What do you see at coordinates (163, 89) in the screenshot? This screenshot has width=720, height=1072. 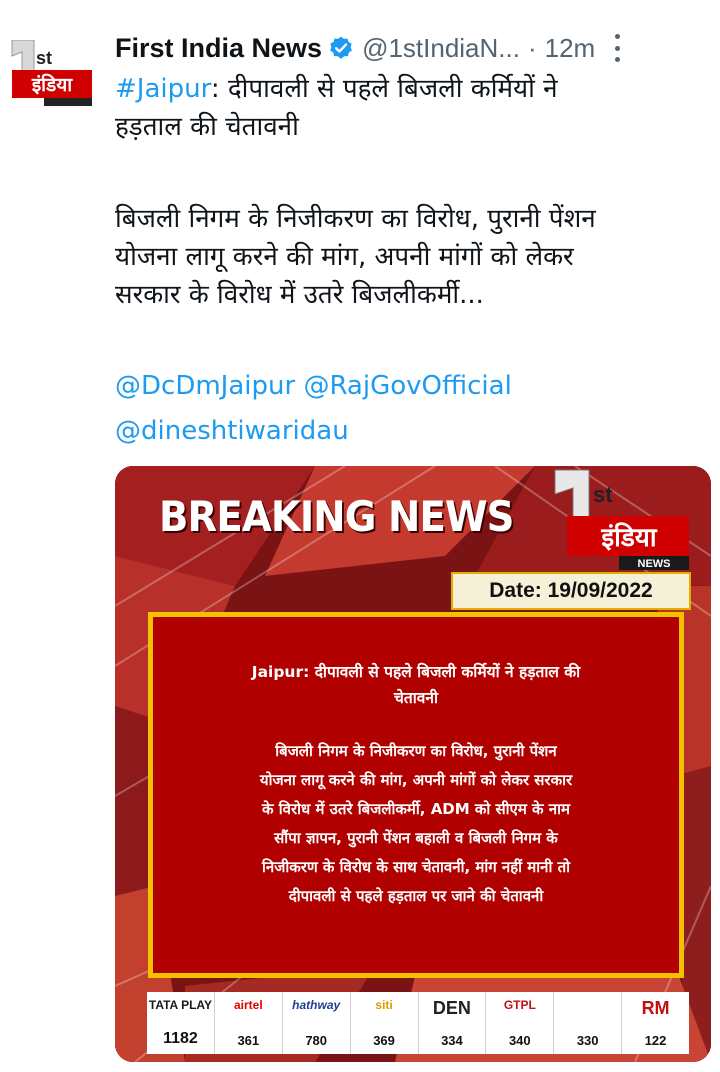 I see `hashtag-link: #Jaipur` at bounding box center [163, 89].